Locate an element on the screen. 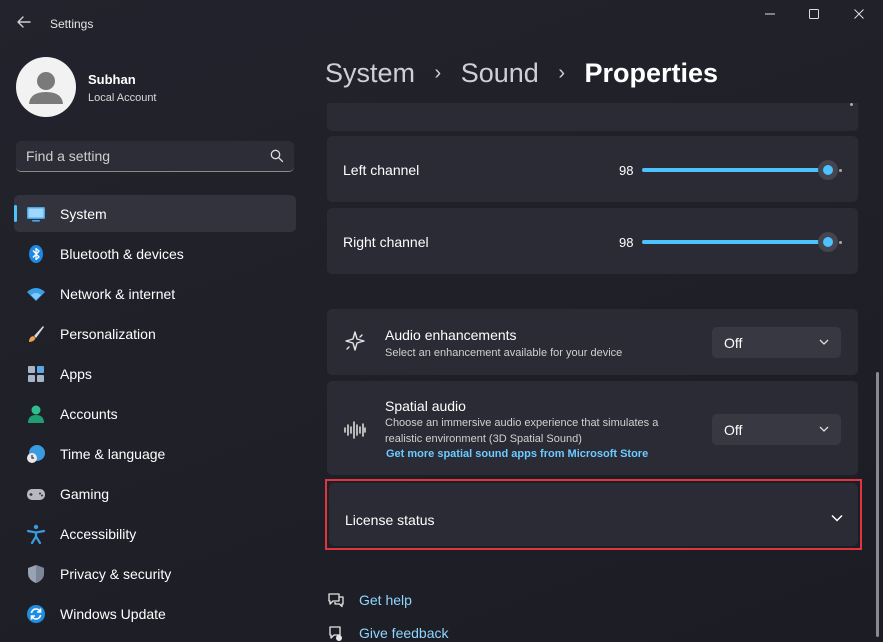 Image resolution: width=883 pixels, height=642 pixels. search-box is located at coordinates (155, 156).